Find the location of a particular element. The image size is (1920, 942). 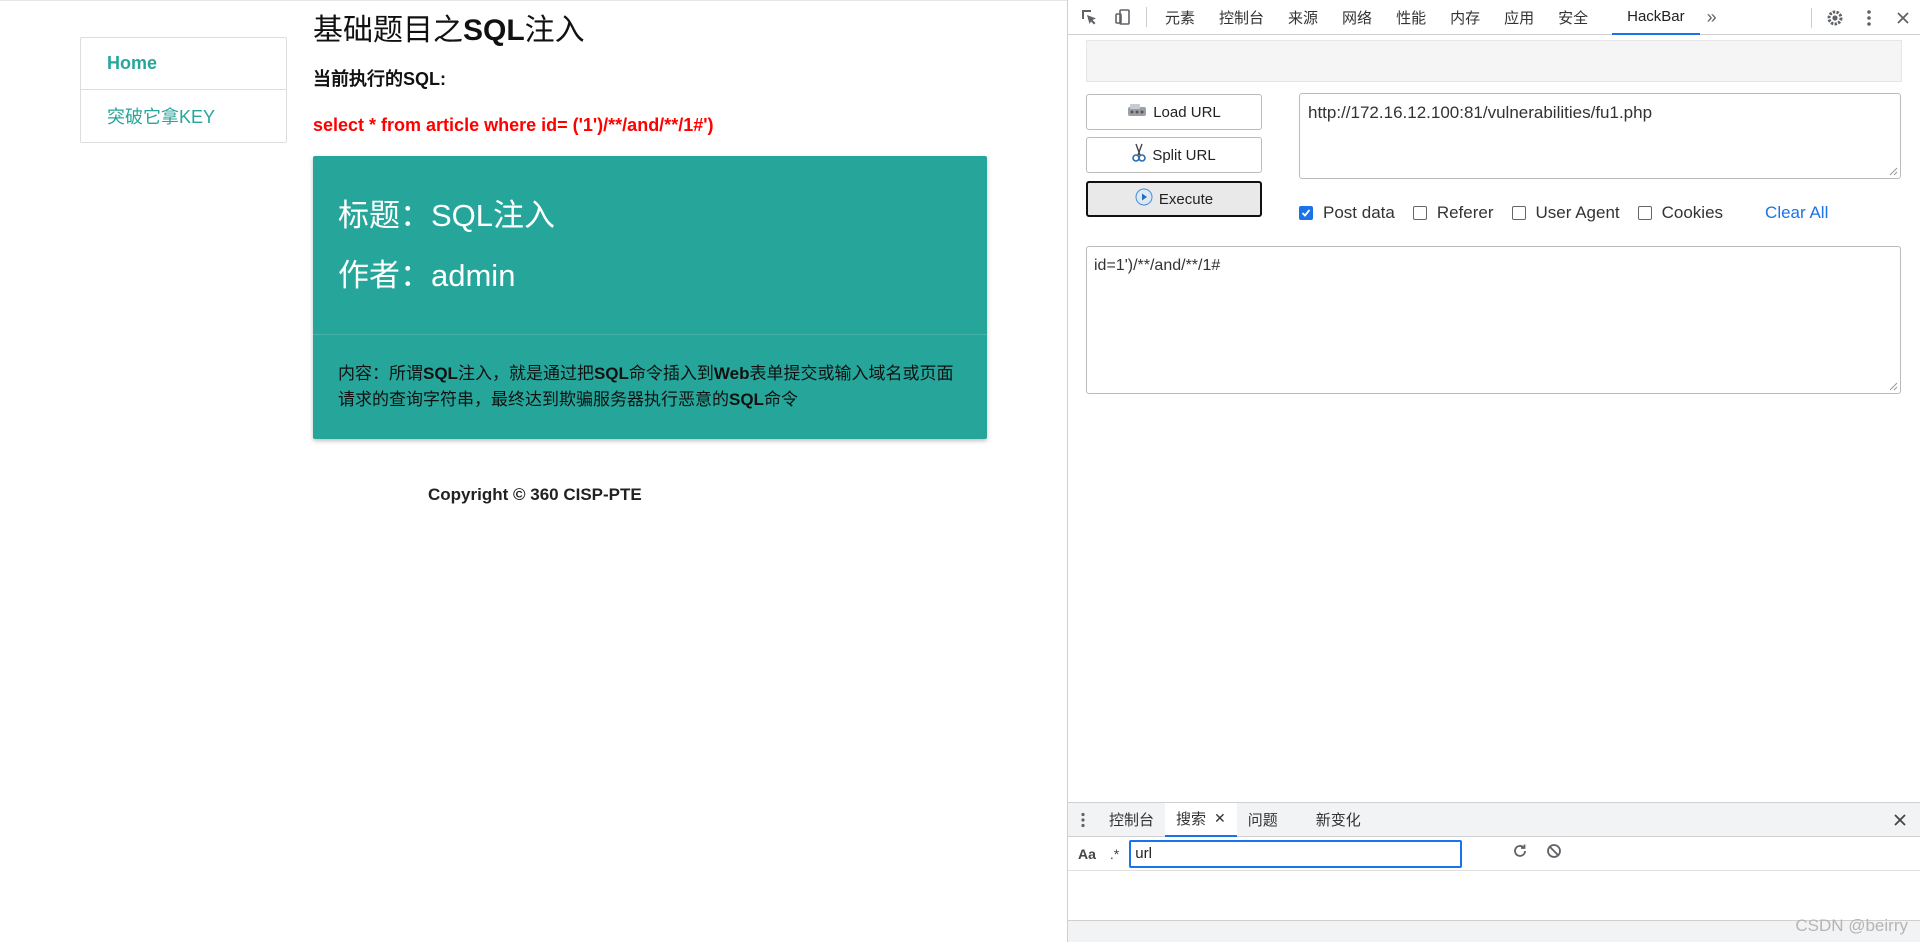

drawer-status-bar is located at coordinates (1494, 931).